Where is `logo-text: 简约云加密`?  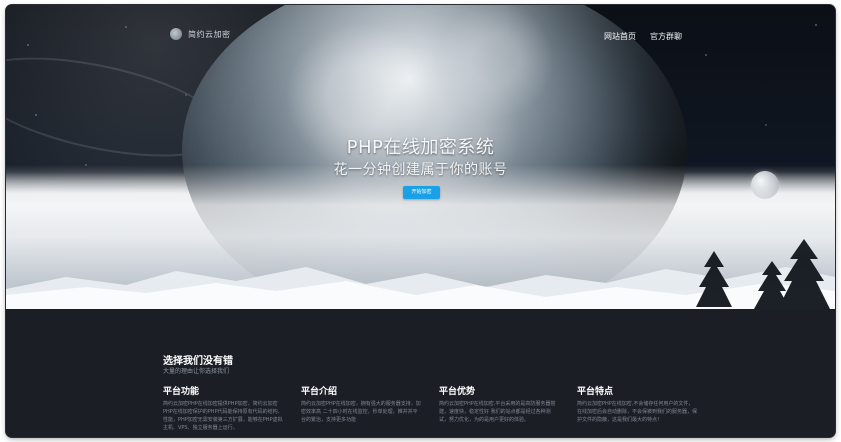 logo-text: 简约云加密 is located at coordinates (209, 34).